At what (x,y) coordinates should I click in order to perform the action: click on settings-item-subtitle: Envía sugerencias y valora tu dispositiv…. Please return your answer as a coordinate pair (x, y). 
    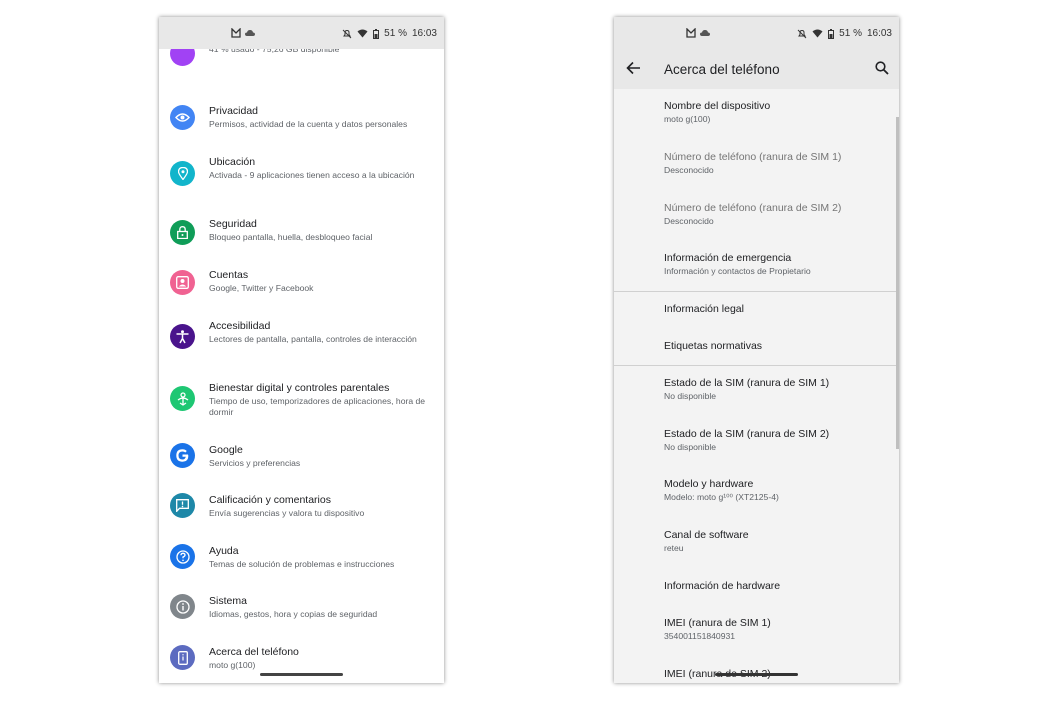
    Looking at the image, I should click on (287, 513).